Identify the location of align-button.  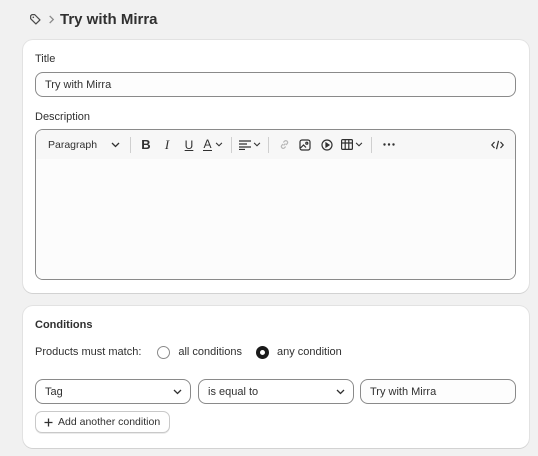
(250, 145).